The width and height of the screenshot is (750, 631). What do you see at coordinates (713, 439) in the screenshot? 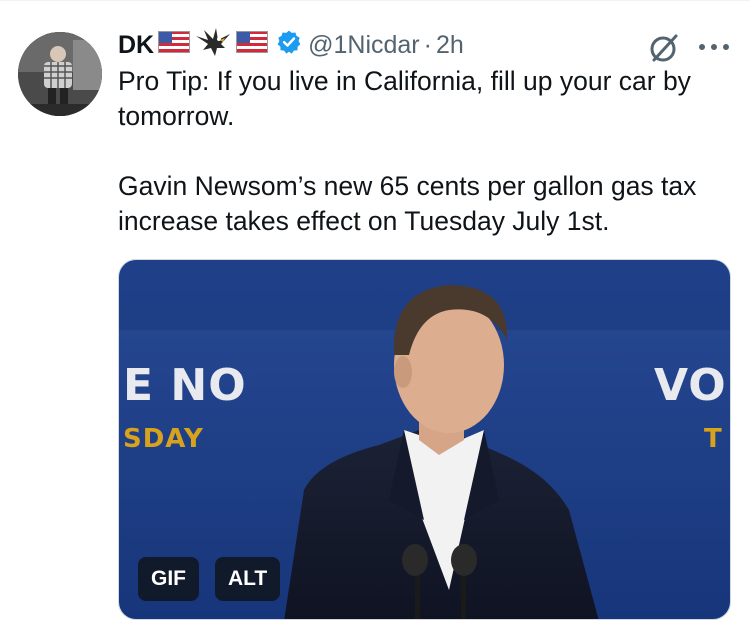
I see `backdrop-text-right-small: T` at bounding box center [713, 439].